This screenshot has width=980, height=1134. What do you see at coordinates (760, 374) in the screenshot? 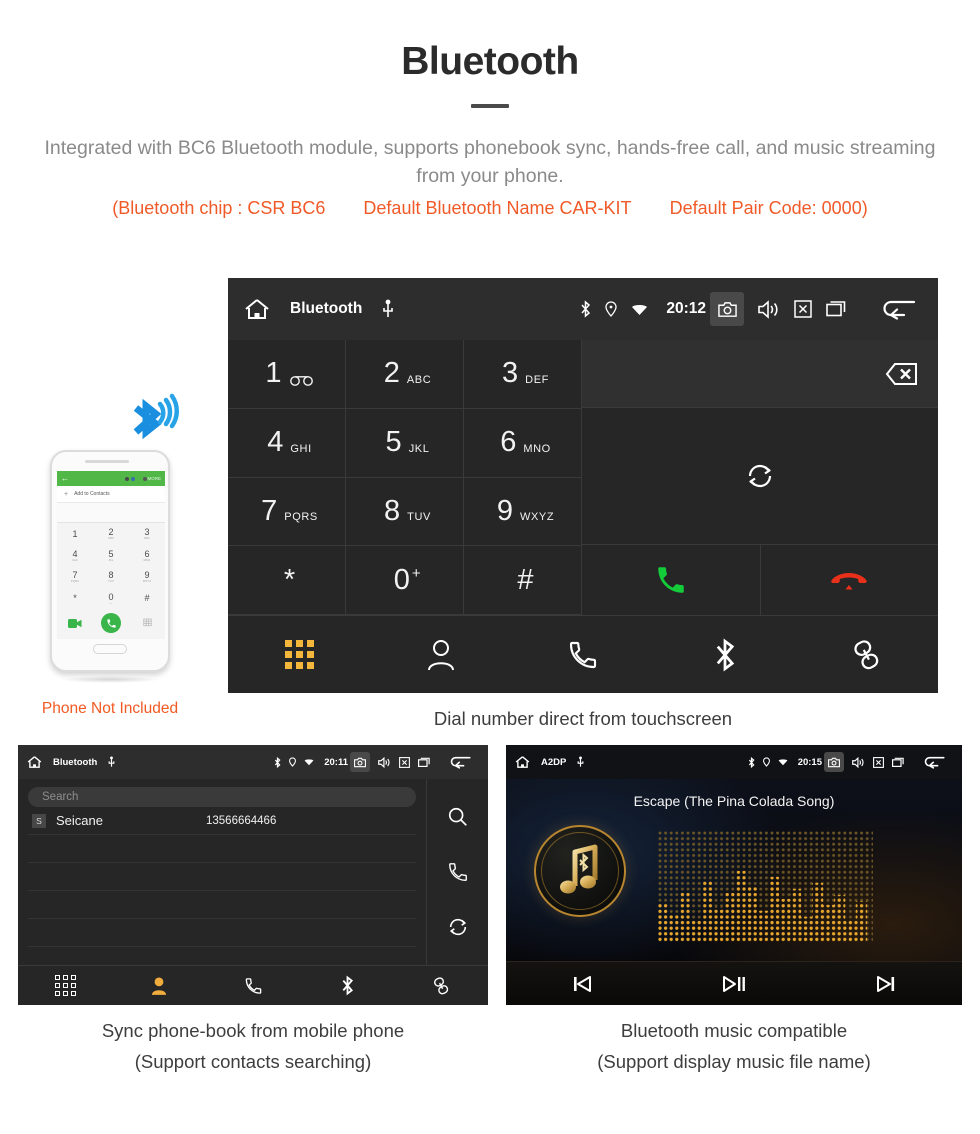
I see `number-display` at bounding box center [760, 374].